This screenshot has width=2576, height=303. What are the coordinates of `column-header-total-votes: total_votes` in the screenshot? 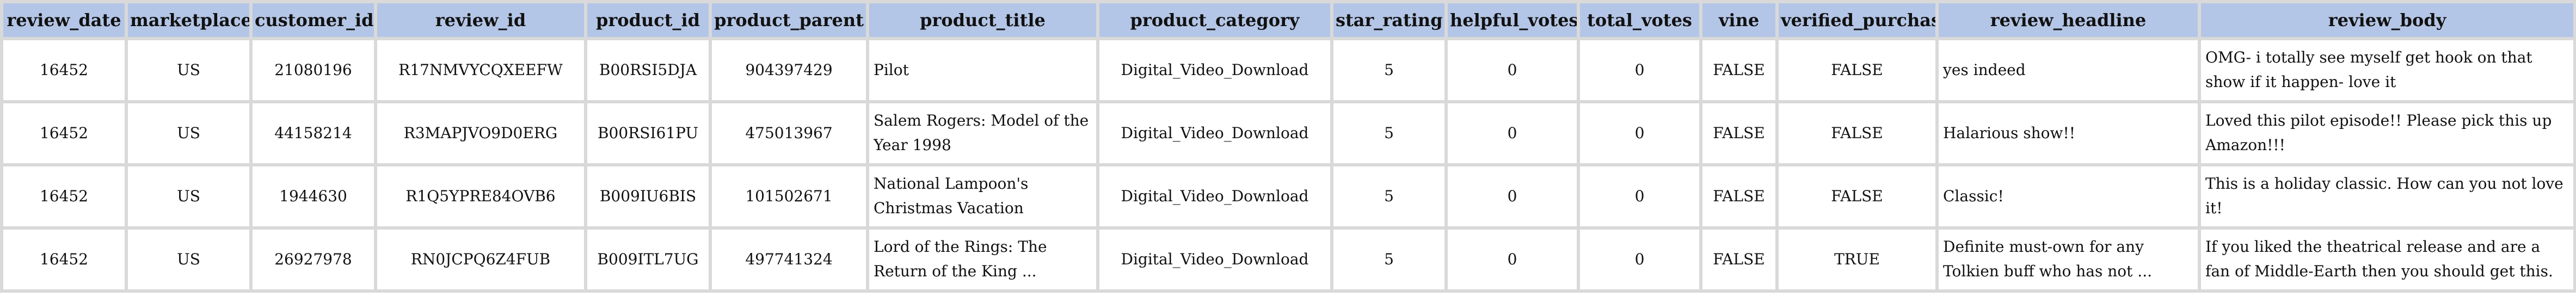 It's located at (1639, 20).